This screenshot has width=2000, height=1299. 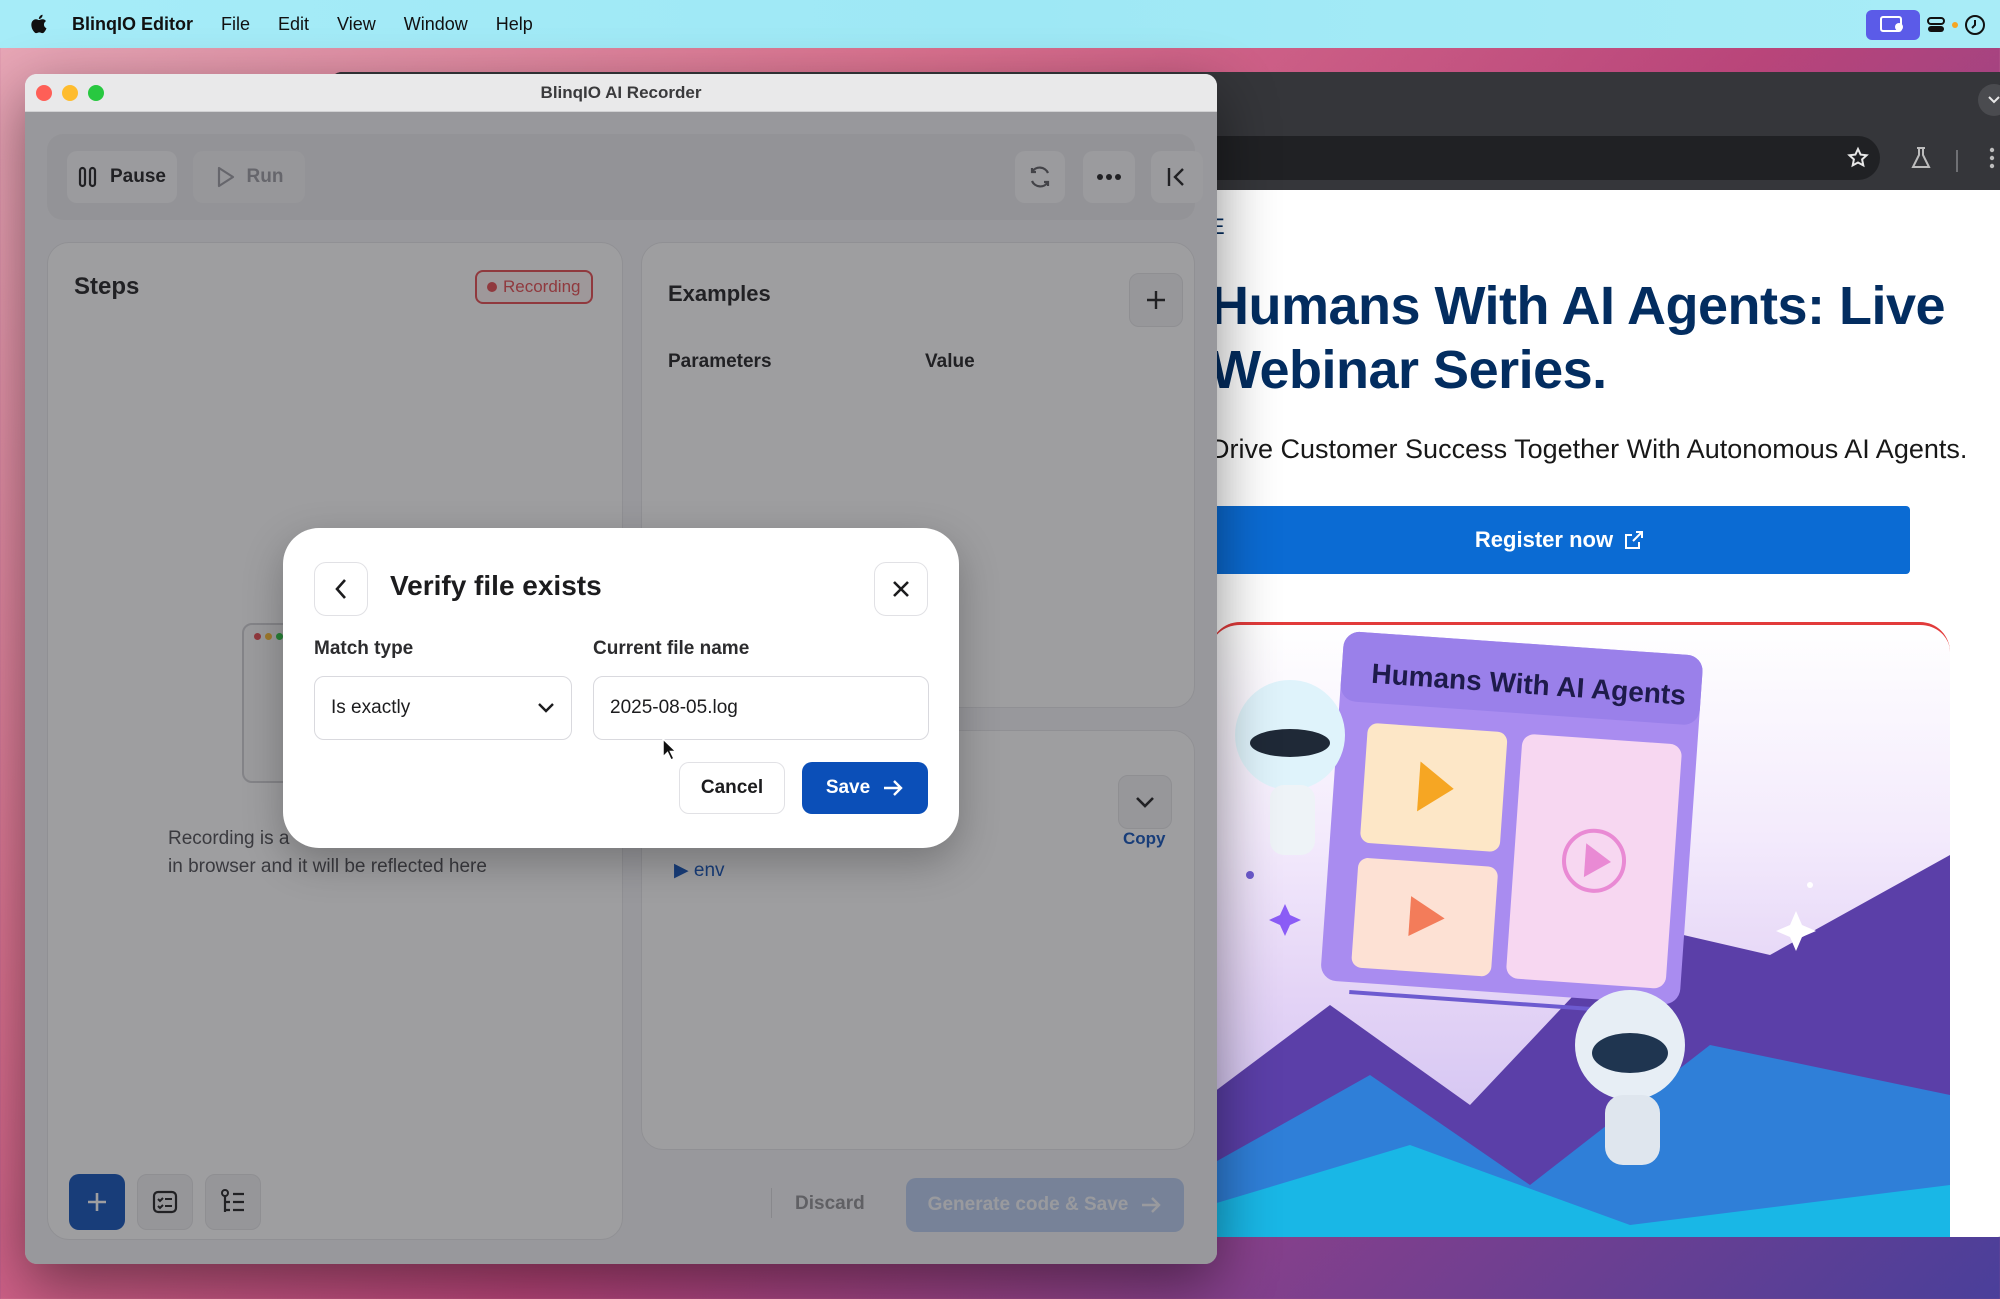 What do you see at coordinates (514, 24) in the screenshot?
I see `menu-help: Help` at bounding box center [514, 24].